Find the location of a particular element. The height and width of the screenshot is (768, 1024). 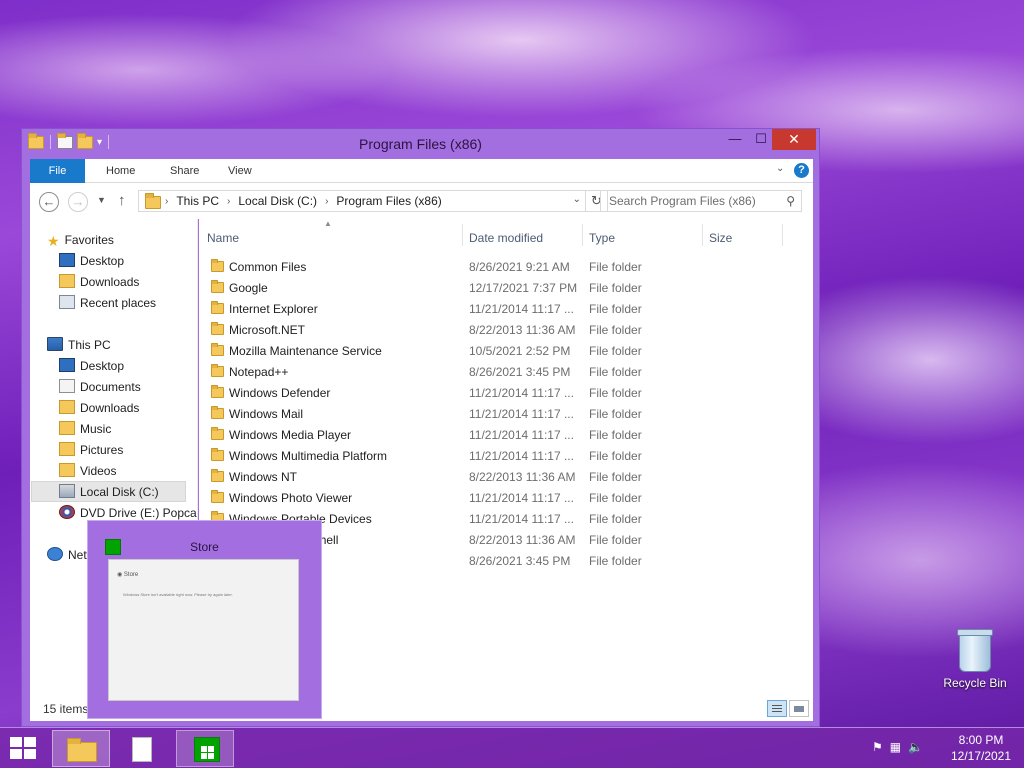

system-tray: ⚑ ▦ 🔈 is located at coordinates (897, 747).